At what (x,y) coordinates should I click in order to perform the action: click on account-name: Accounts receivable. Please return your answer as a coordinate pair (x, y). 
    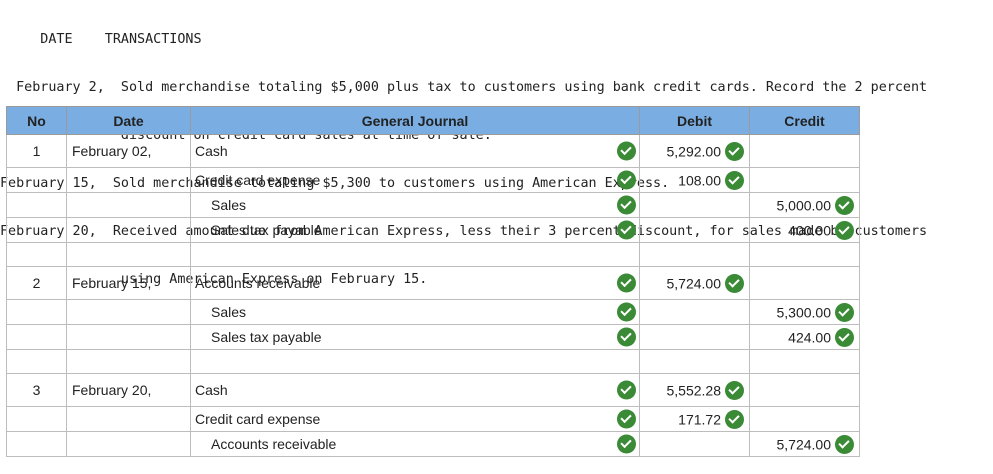
    Looking at the image, I should click on (274, 444).